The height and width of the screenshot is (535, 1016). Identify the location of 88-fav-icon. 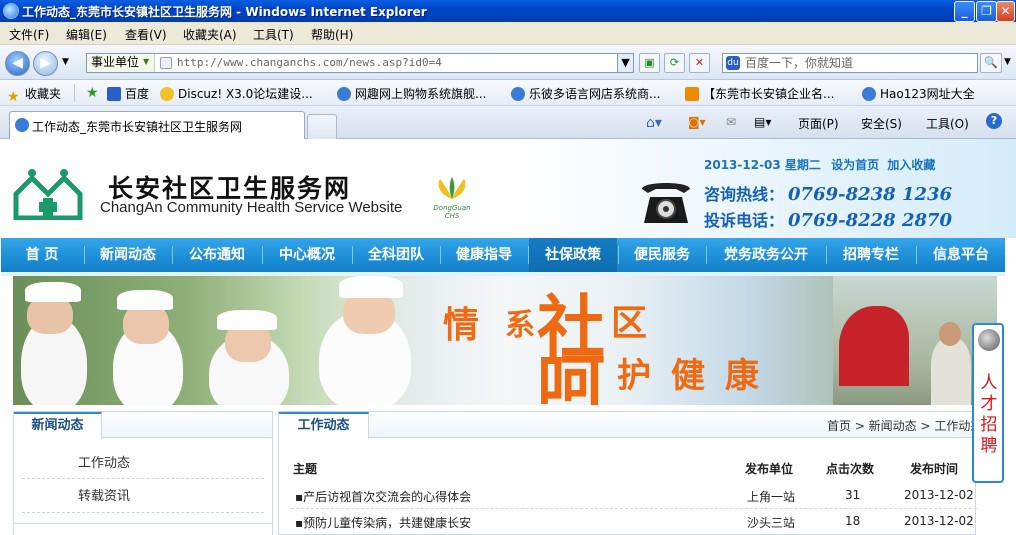
(692, 94).